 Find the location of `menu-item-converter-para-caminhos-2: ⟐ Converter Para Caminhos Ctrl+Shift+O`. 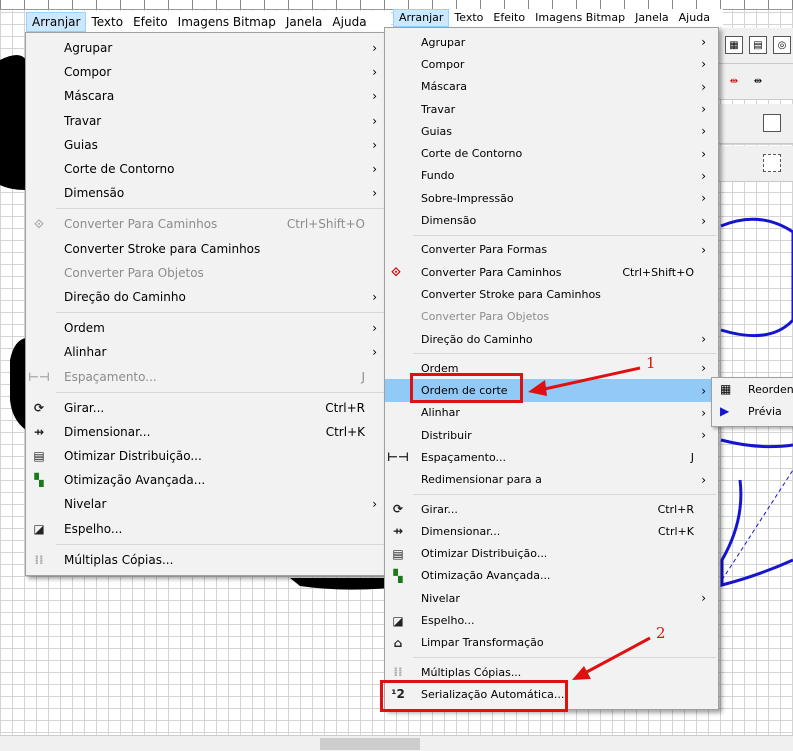

menu-item-converter-para-caminhos-2: ⟐ Converter Para Caminhos Ctrl+Shift+O is located at coordinates (551, 272).